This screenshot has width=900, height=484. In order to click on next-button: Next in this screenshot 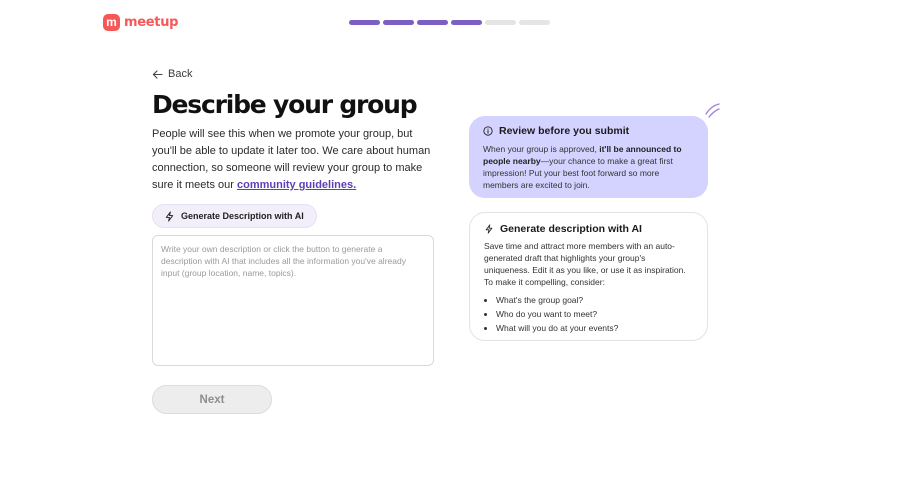, I will do `click(212, 399)`.